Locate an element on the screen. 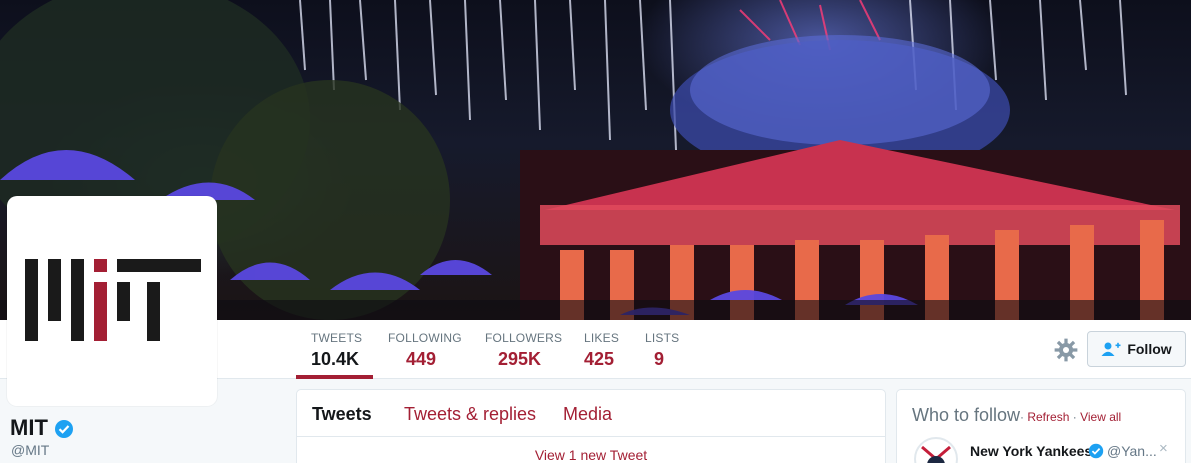 Image resolution: width=1191 pixels, height=463 pixels. add-user-icon is located at coordinates (1111, 349).